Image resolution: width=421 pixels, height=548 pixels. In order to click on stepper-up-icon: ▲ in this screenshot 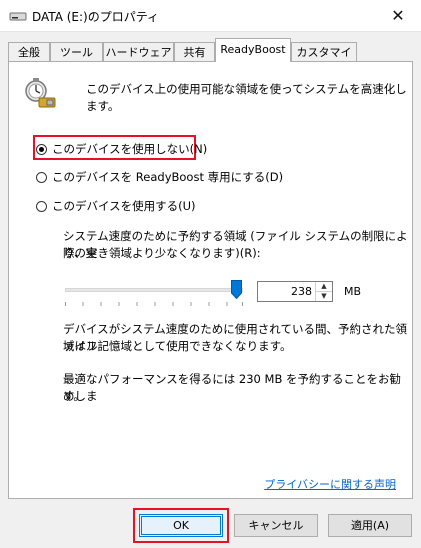, I will do `click(324, 287)`.